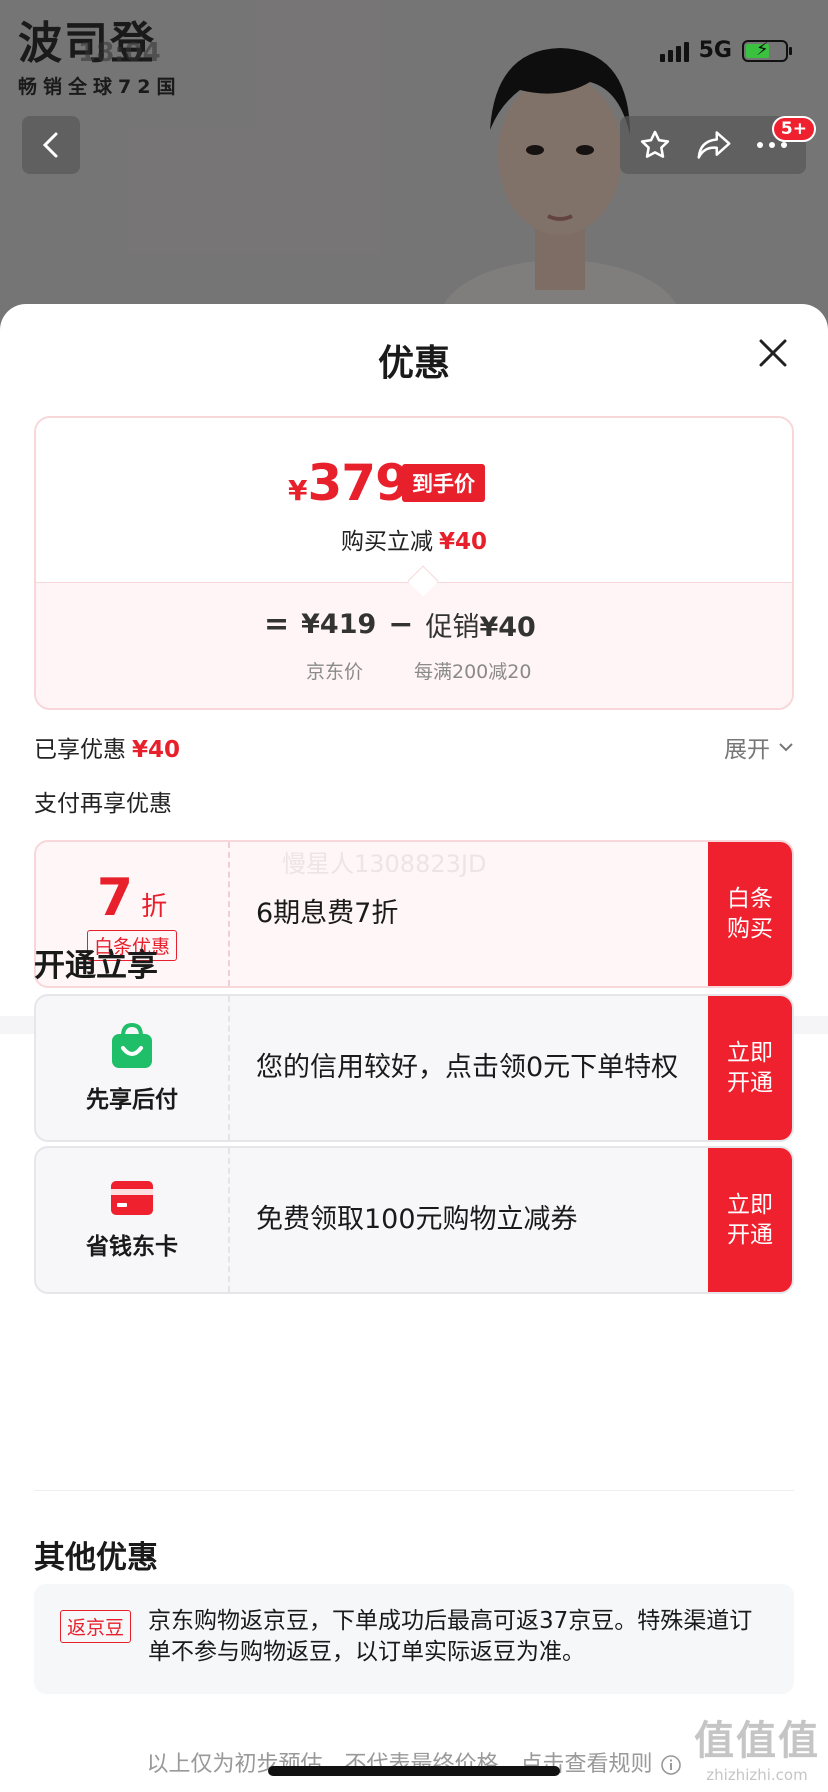 The height and width of the screenshot is (1792, 828). I want to click on discount-unit: 折, so click(154, 906).